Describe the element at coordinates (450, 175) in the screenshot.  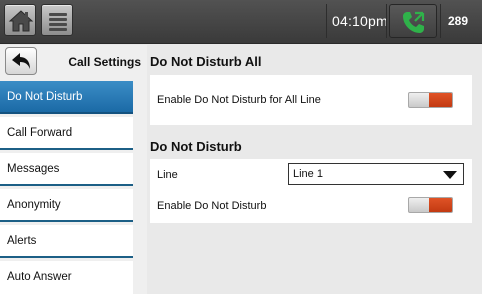
I see `chevron-down-icon` at that location.